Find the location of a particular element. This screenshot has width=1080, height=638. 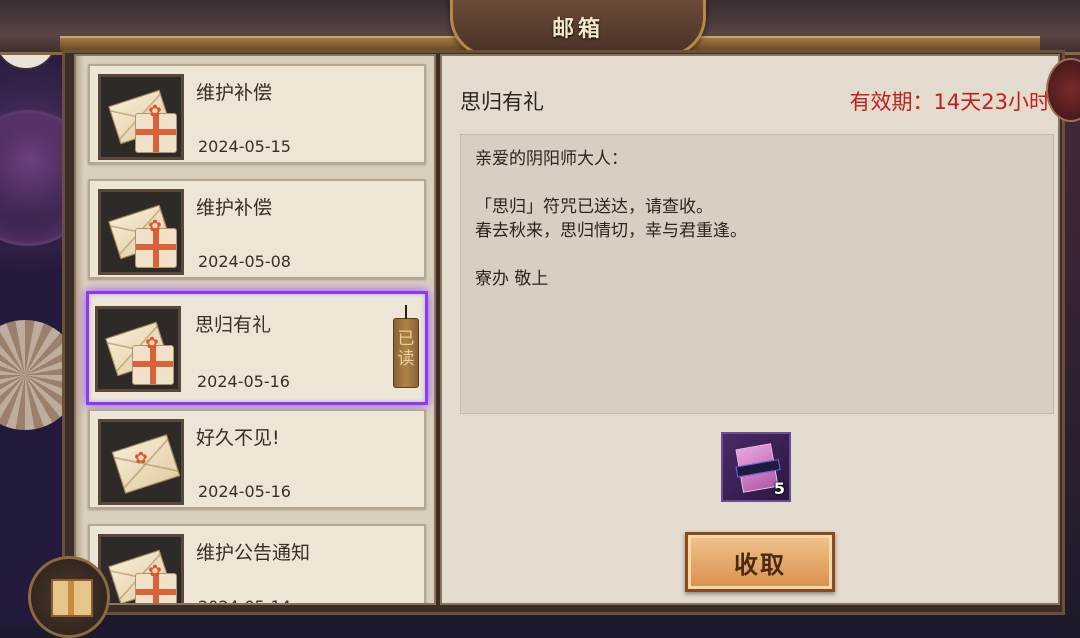

mail-date: 2024-05-14 is located at coordinates (244, 600).